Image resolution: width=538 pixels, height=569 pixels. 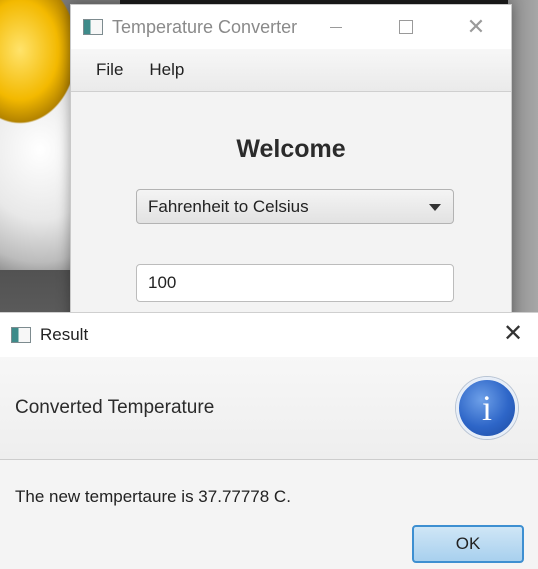 I want to click on dialog-title: Result, so click(x=64, y=334).